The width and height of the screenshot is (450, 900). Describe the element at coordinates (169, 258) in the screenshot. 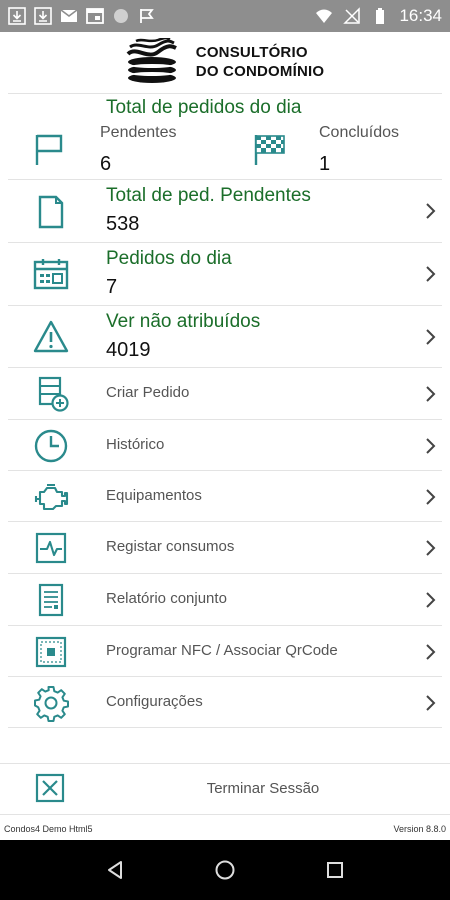

I see `row-title: Pedidos do dia` at that location.